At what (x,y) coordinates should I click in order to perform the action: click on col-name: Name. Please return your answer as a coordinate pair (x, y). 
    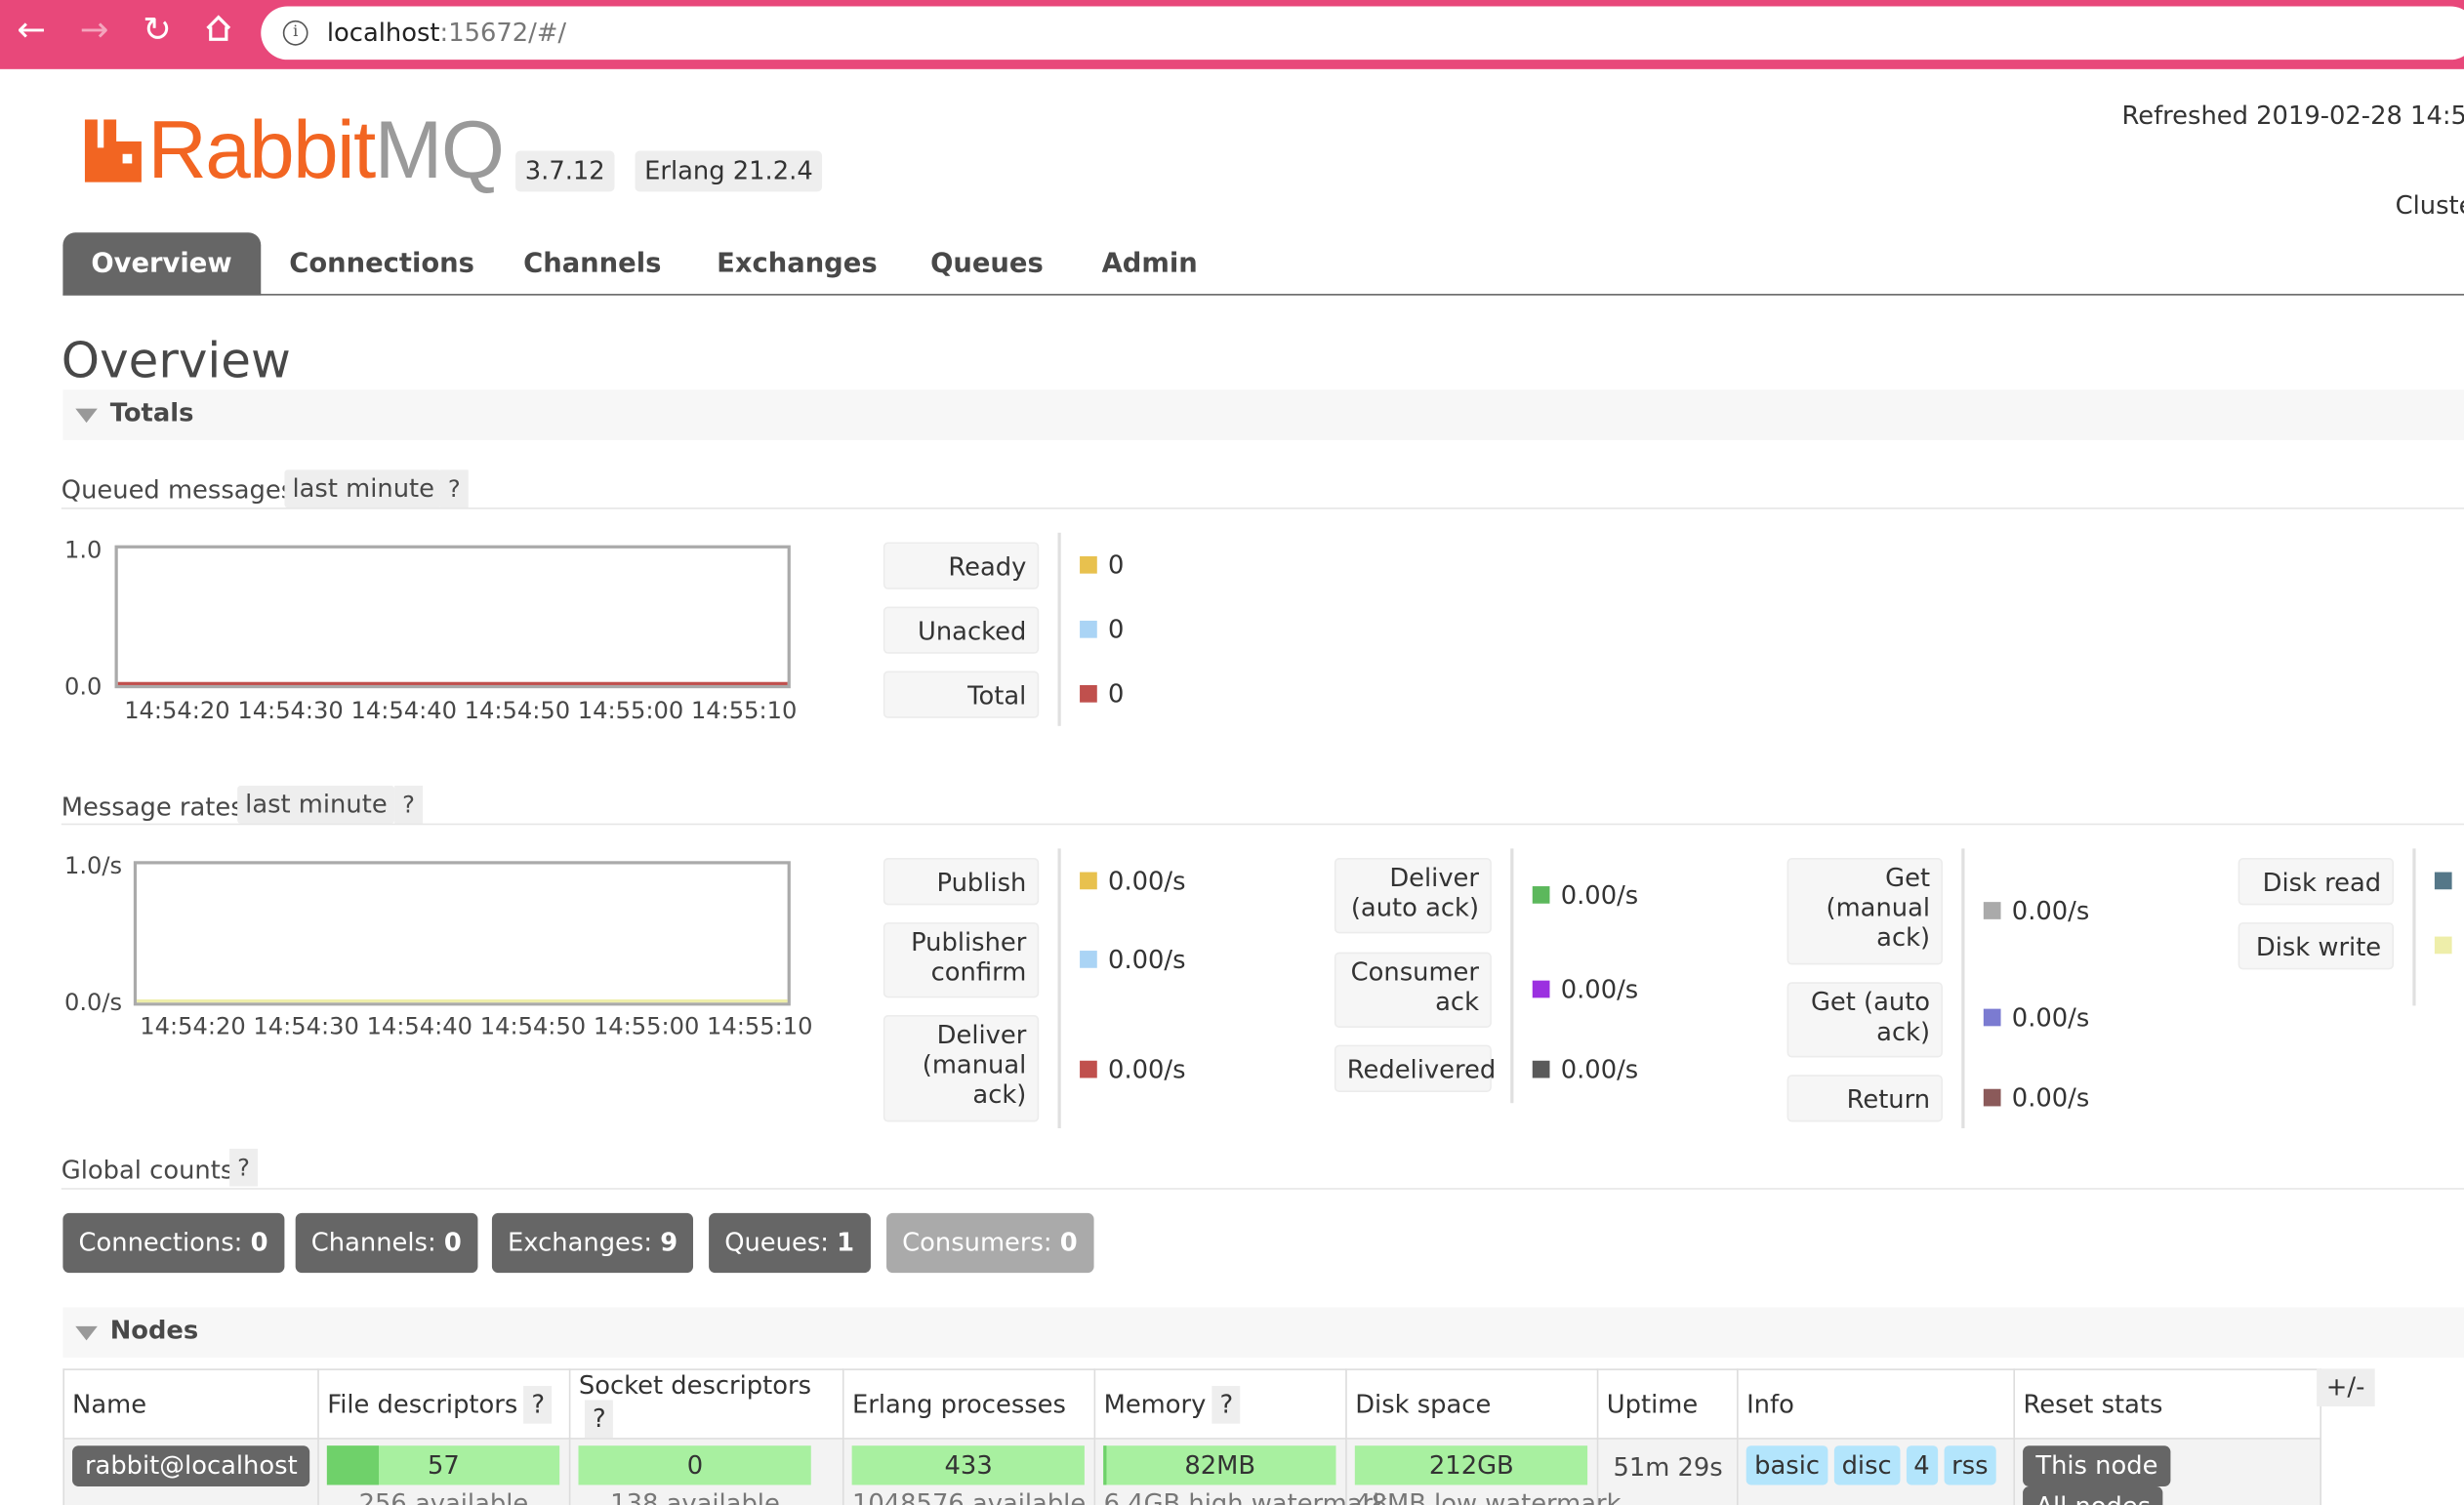
    Looking at the image, I should click on (191, 1404).